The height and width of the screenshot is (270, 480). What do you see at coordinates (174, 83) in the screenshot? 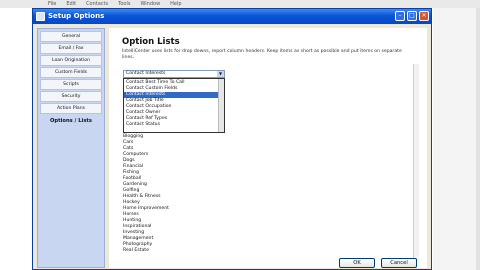
I see `dropdown-option: Contact Best Time To Call` at bounding box center [174, 83].